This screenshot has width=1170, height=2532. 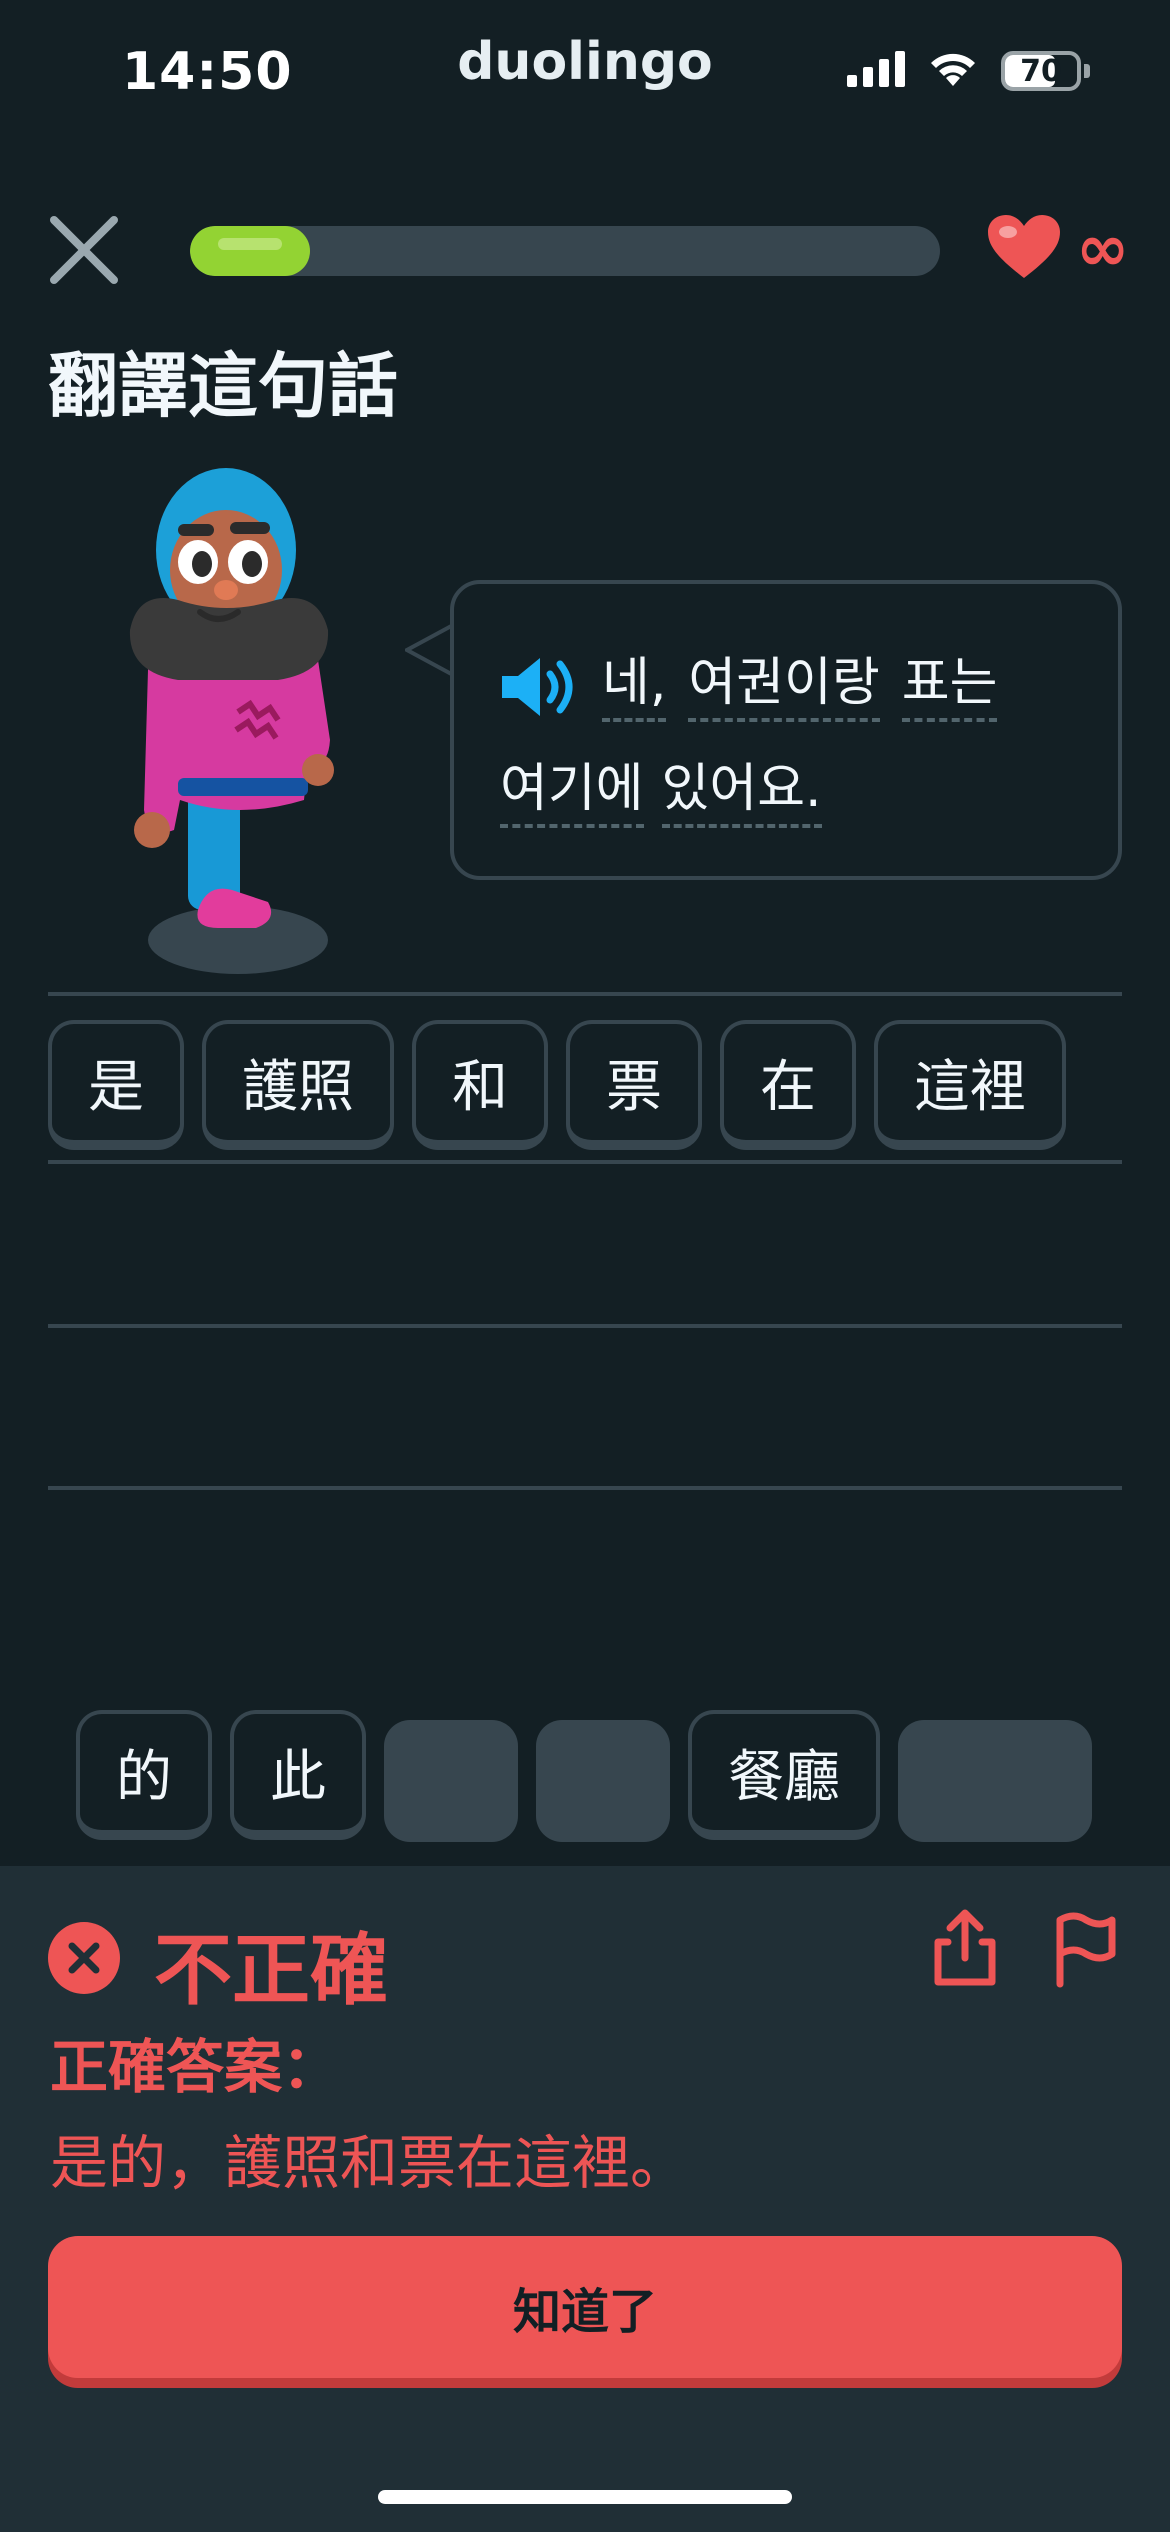 I want to click on battery-level: 70, so click(x=1041, y=71).